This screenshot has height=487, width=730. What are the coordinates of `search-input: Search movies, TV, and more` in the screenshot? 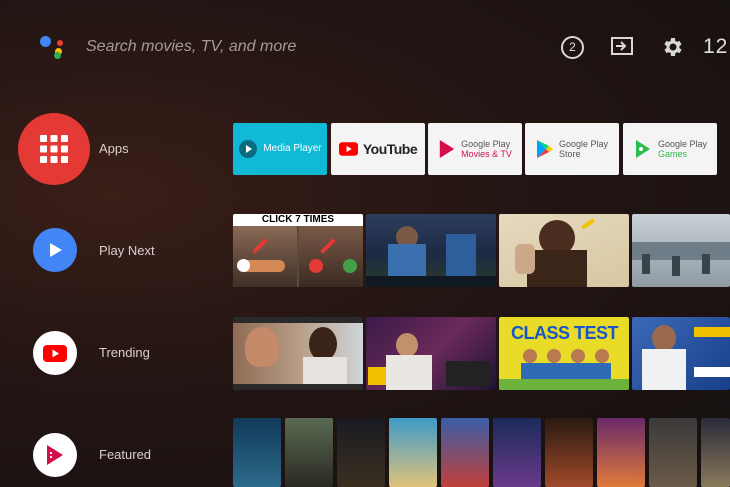 It's located at (191, 47).